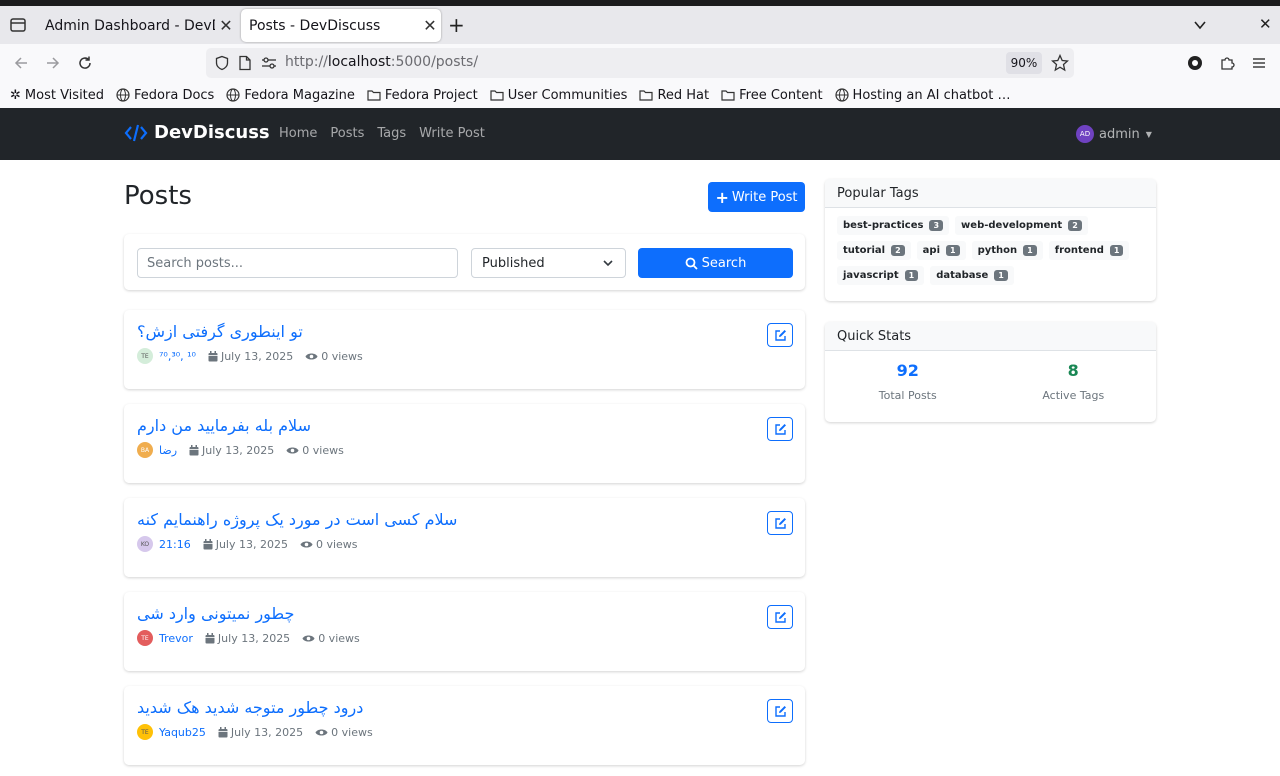  Describe the element at coordinates (724, 263) in the screenshot. I see `search-button-label: Search` at that location.